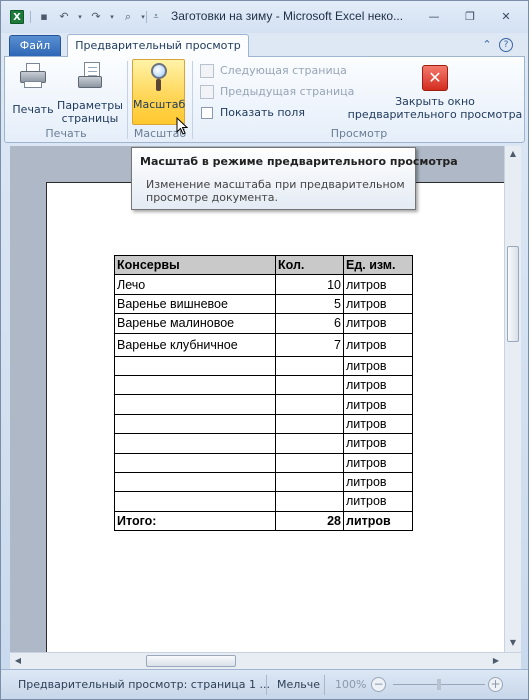  What do you see at coordinates (309, 323) in the screenshot?
I see `table-cell: 6` at bounding box center [309, 323].